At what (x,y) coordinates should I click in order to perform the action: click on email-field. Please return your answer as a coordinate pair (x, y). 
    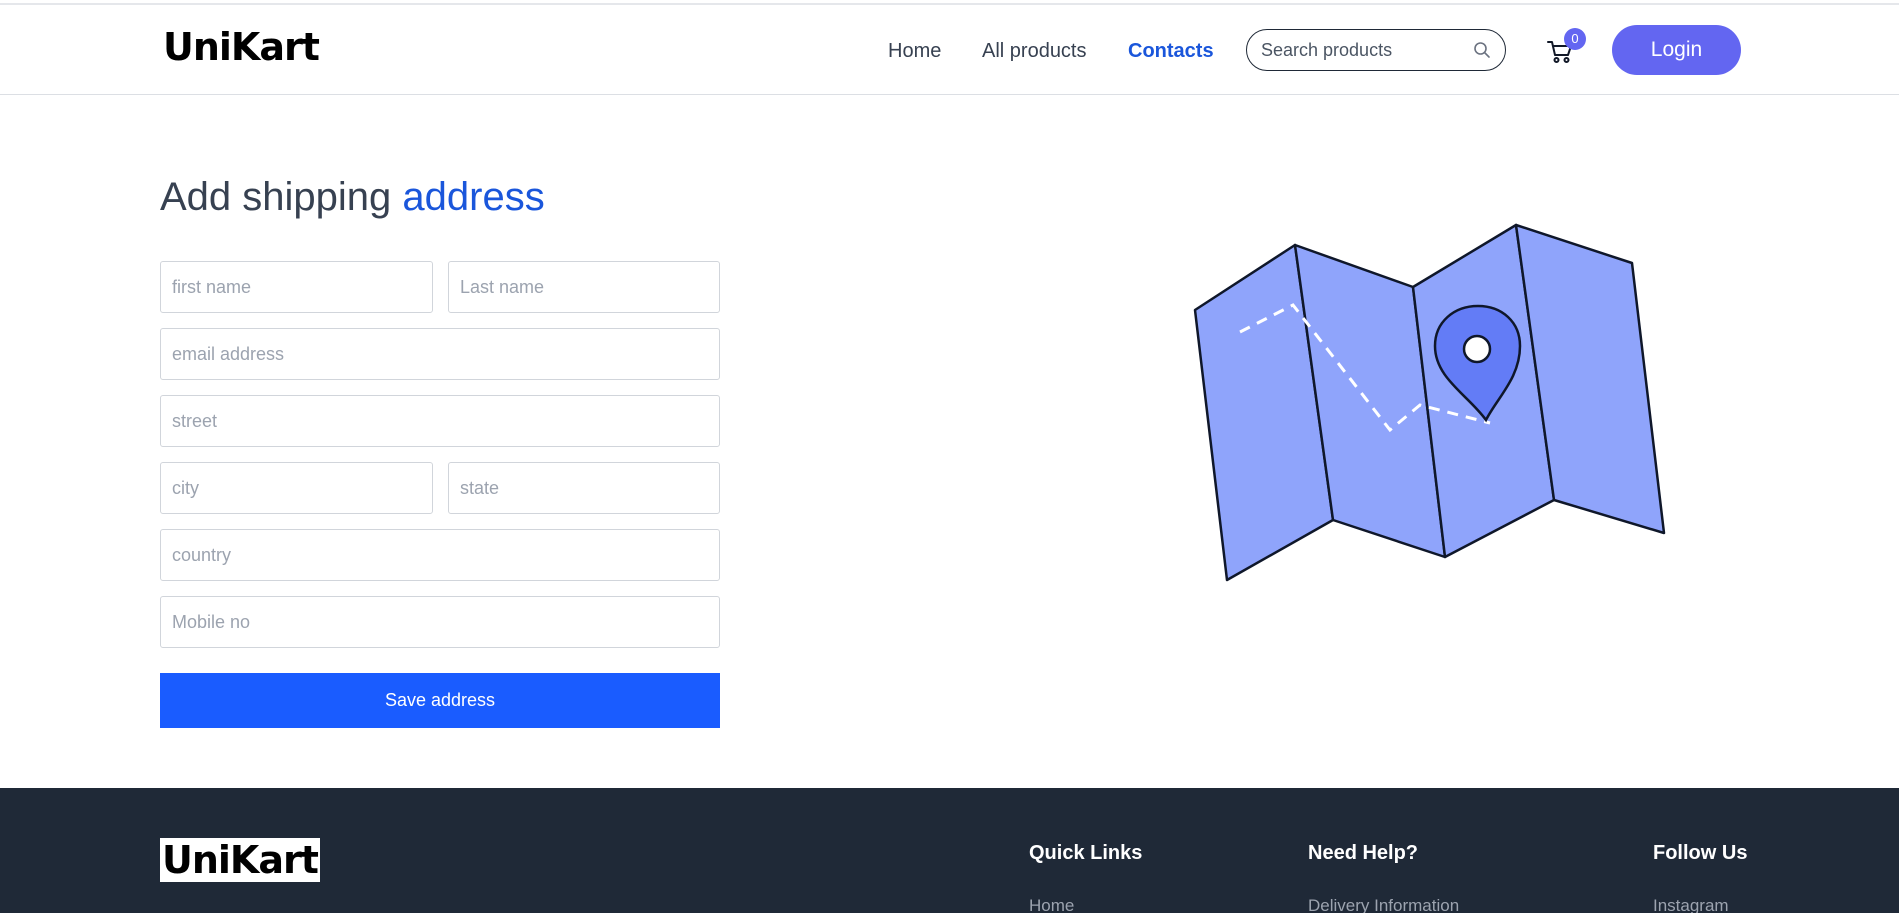
    Looking at the image, I should click on (440, 354).